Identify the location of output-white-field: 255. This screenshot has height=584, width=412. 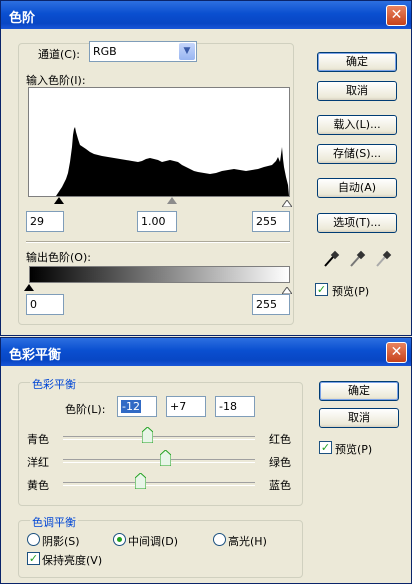
(271, 304).